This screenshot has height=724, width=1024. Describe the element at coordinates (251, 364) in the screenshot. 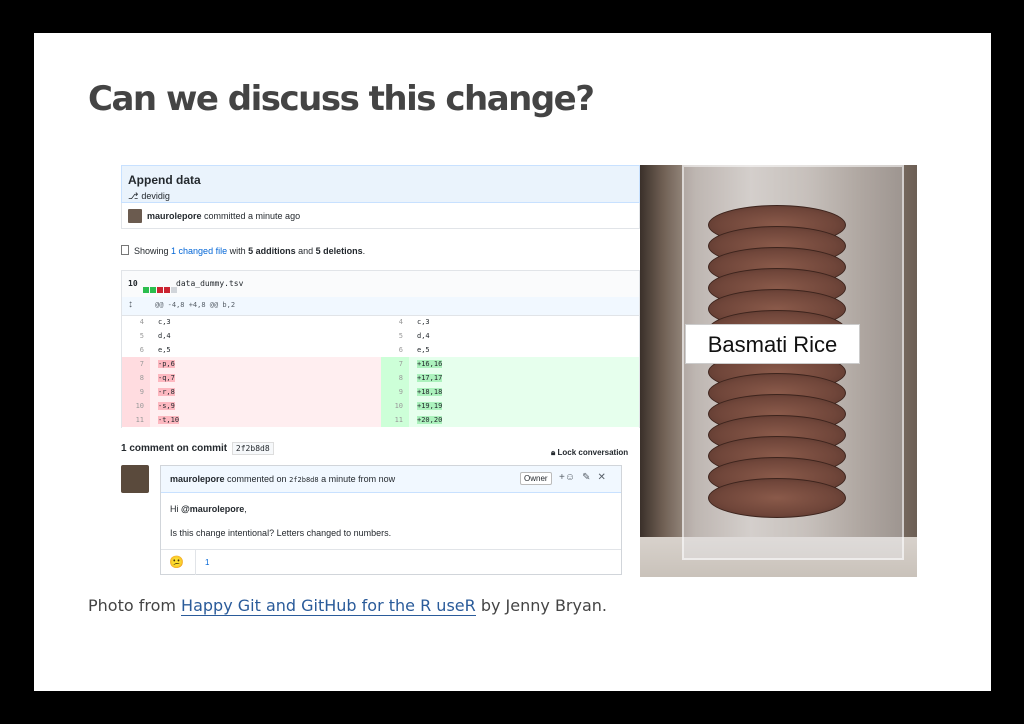

I see `diff-left: 7 -p,6` at that location.